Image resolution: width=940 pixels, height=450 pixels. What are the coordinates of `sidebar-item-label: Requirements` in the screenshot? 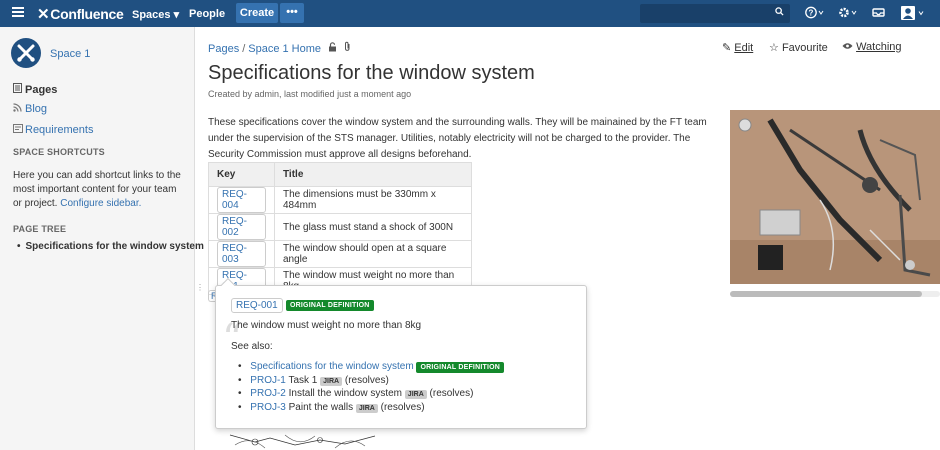 It's located at (59, 130).